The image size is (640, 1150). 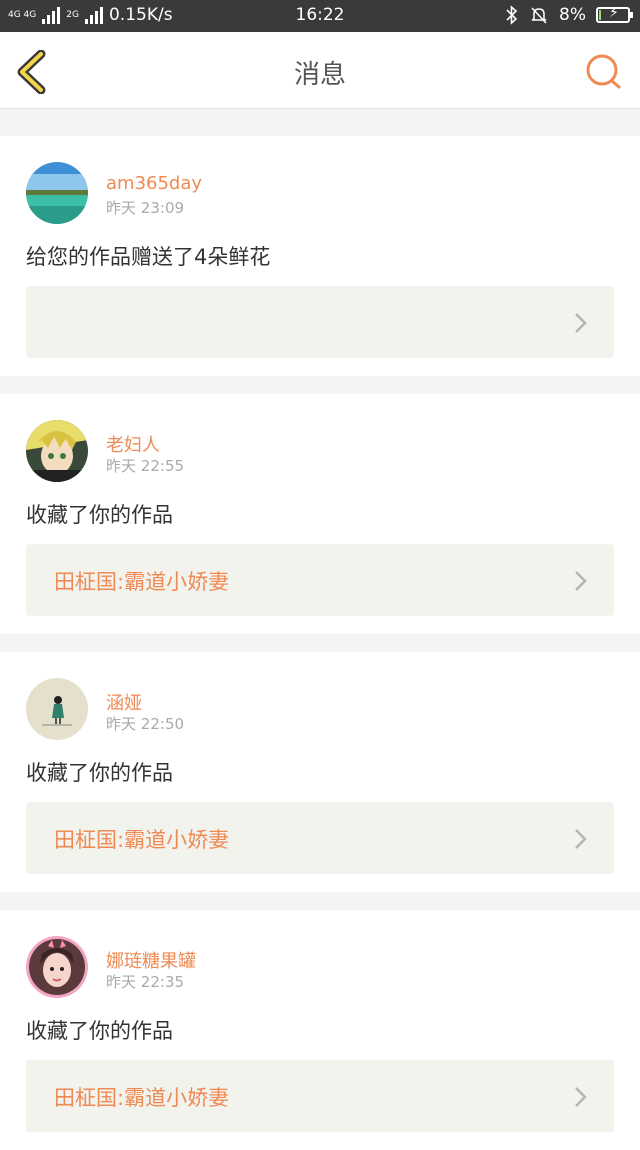 What do you see at coordinates (162, 982) in the screenshot?
I see `timestamp-time: 22:35` at bounding box center [162, 982].